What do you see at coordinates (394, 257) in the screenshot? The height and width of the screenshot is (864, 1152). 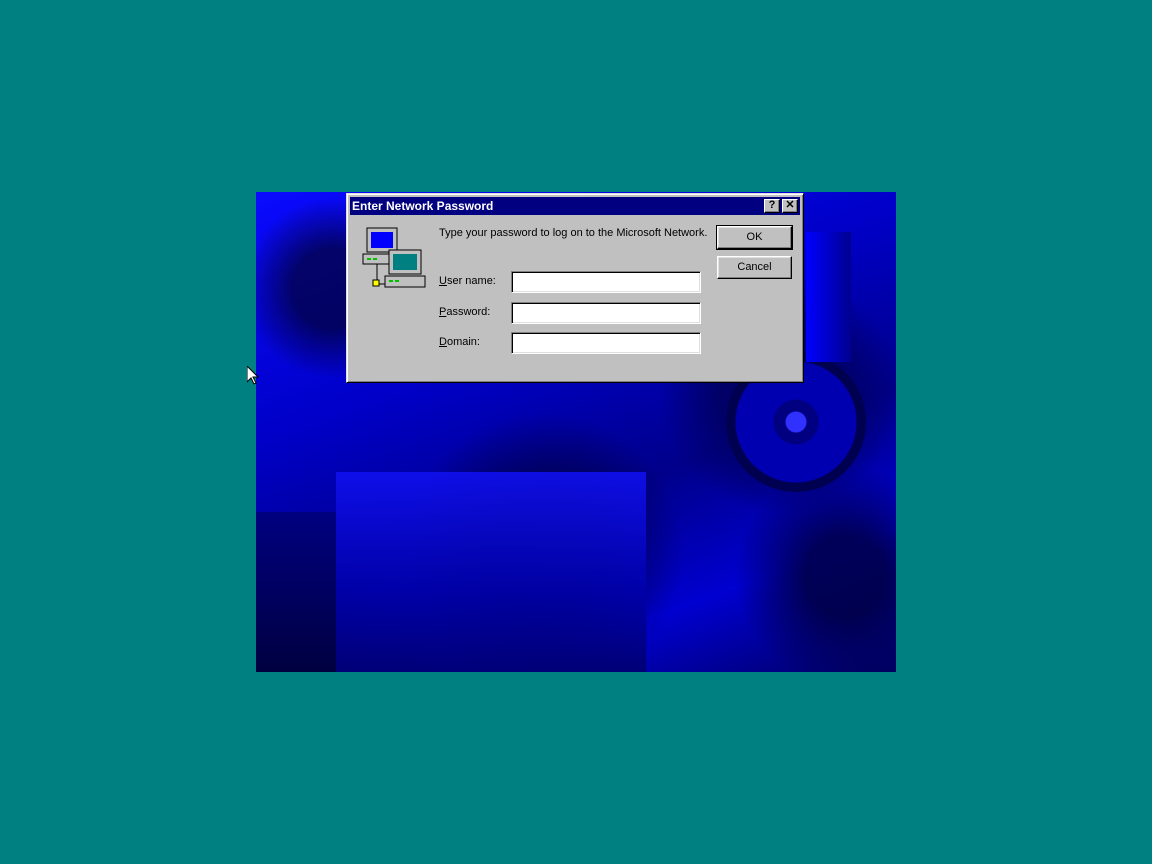 I see `network-computers-icon` at bounding box center [394, 257].